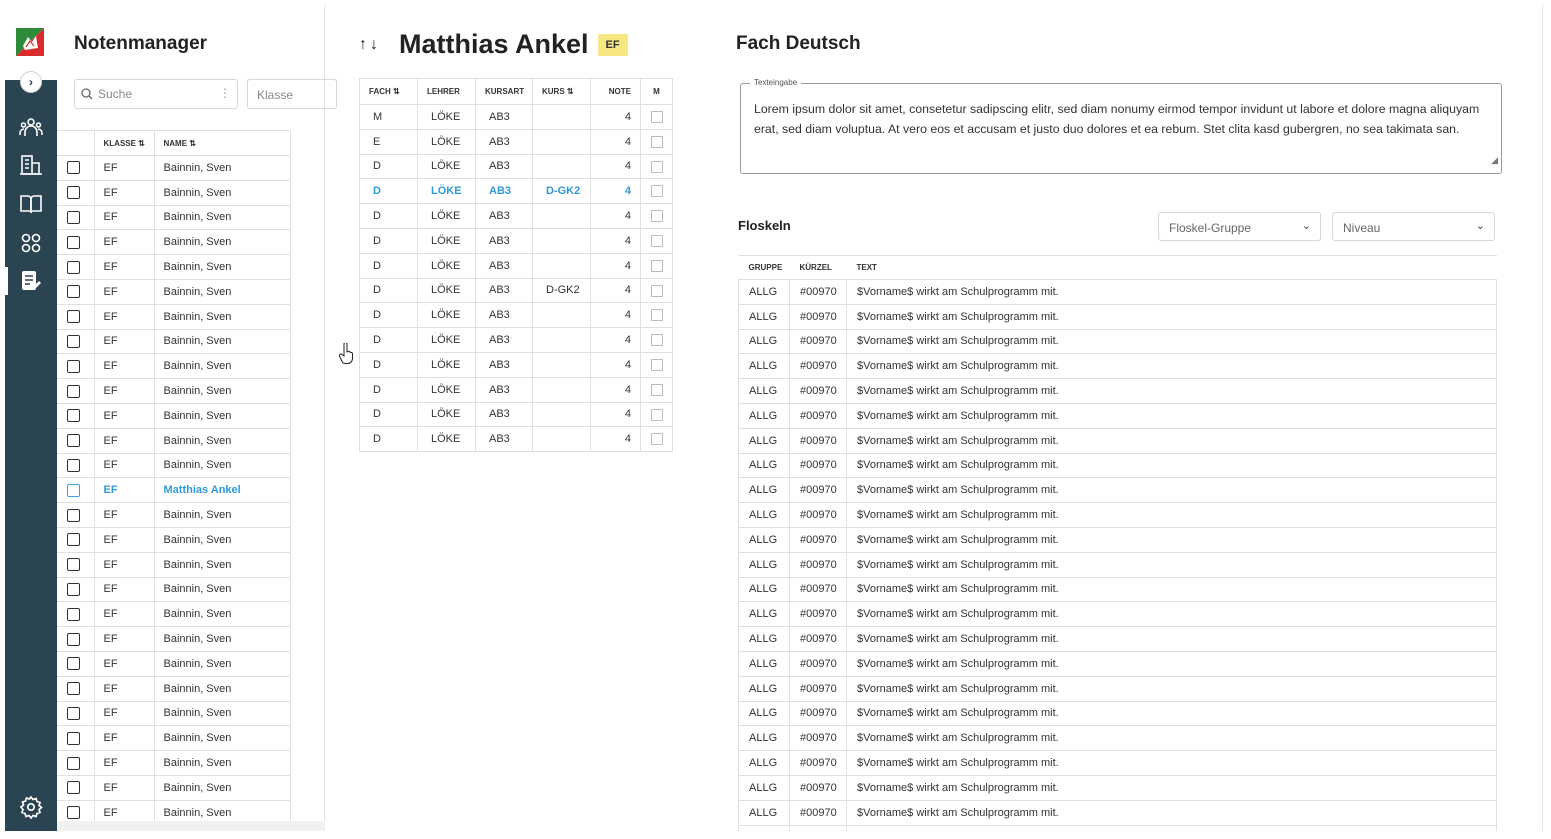 The image size is (1551, 839). I want to click on resize-handle-icon: ◢, so click(1494, 161).